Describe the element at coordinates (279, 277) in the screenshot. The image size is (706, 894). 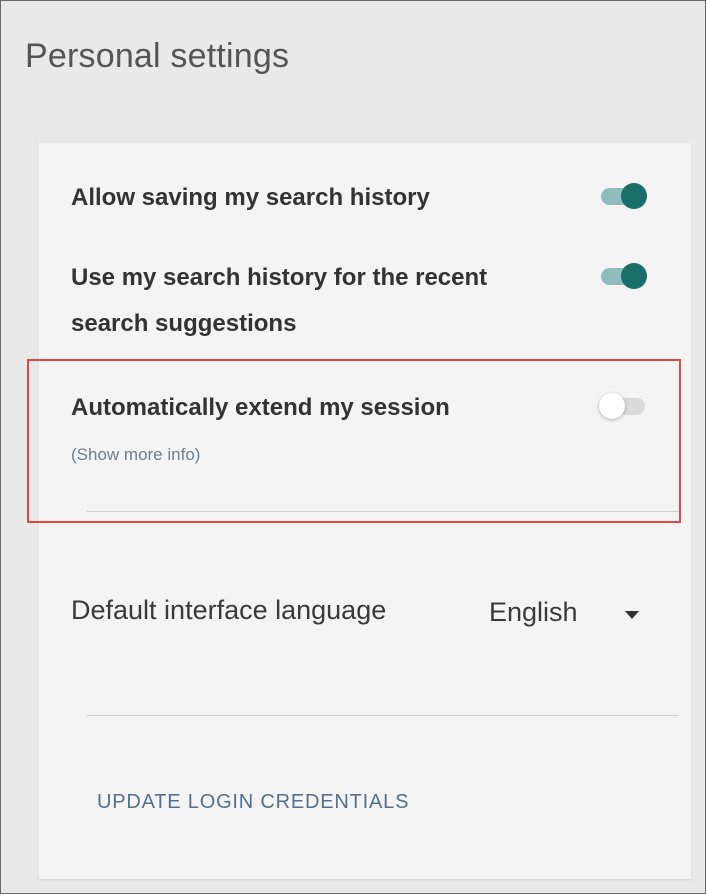
I see `use-history-label-line1: Use my search history for the recent` at that location.